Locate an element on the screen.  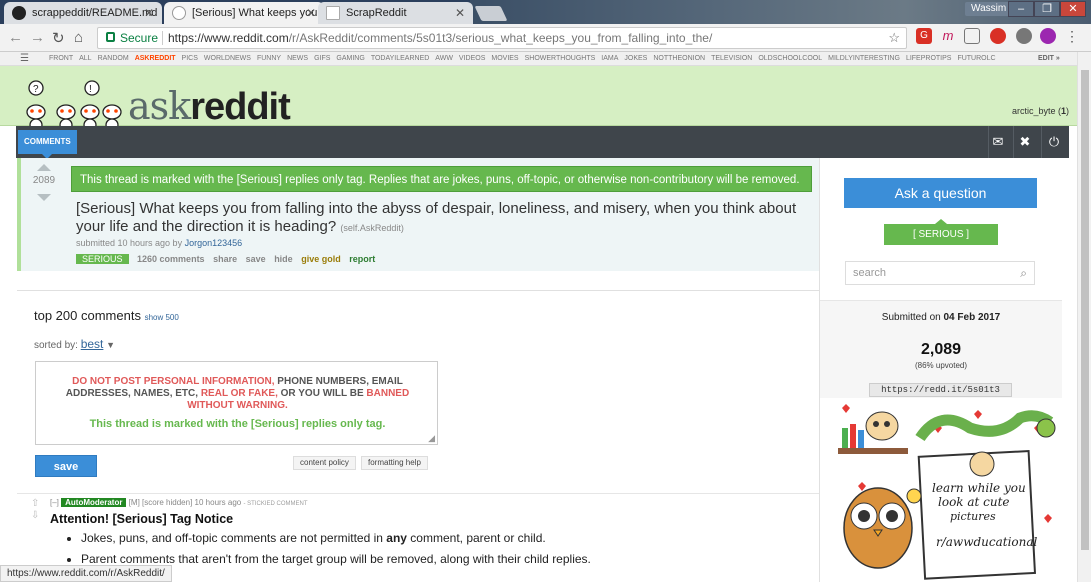
save-button: save is located at coordinates (66, 466).